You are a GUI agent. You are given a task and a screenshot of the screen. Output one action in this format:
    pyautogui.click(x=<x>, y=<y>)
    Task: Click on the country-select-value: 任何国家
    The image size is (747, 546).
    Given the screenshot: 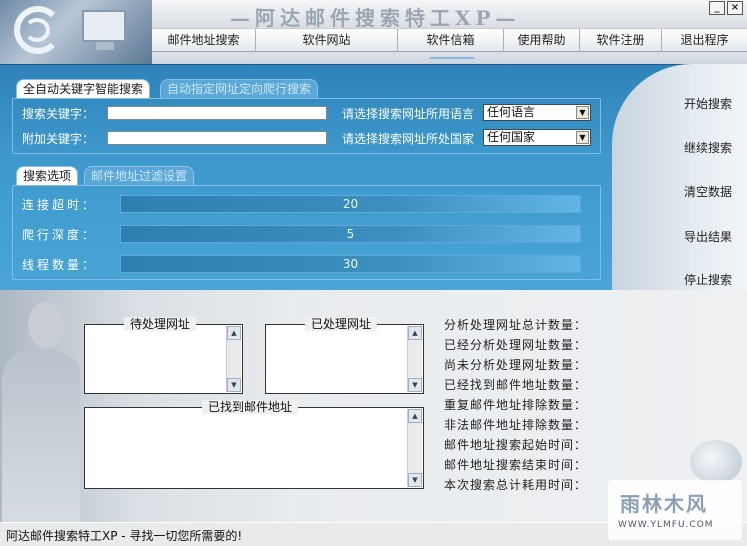 What is the action you would take?
    pyautogui.click(x=511, y=137)
    